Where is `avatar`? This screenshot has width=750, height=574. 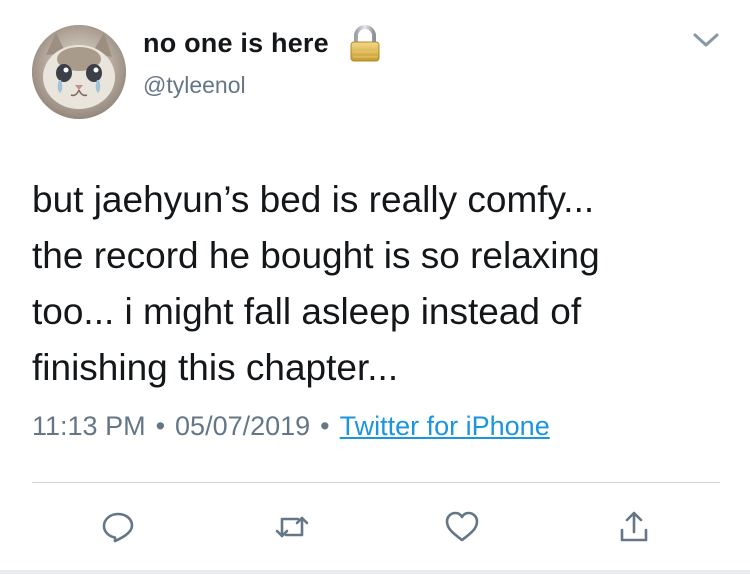
avatar is located at coordinates (79, 72).